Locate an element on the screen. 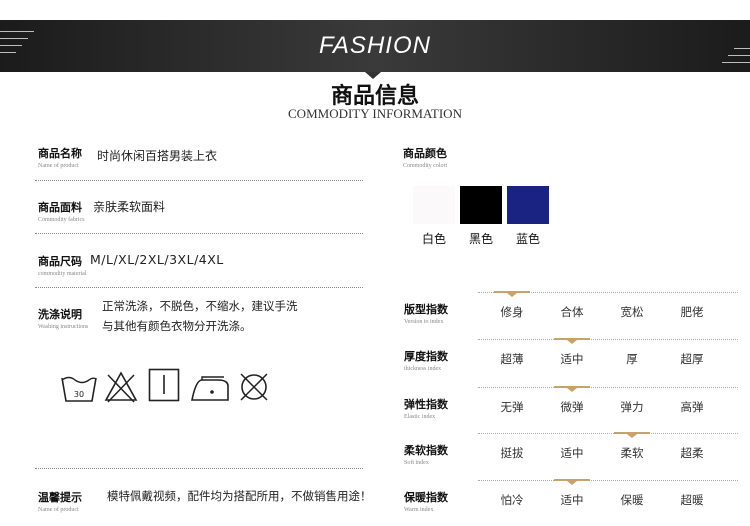 The height and width of the screenshot is (526, 750). index-label: 保暖指数 Warm index is located at coordinates (426, 502).